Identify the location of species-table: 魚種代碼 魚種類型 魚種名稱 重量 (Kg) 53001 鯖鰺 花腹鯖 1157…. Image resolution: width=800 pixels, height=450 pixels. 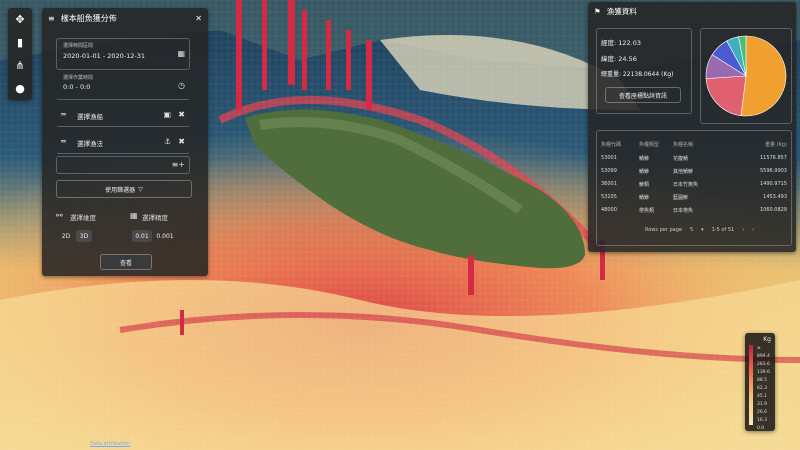
(694, 188).